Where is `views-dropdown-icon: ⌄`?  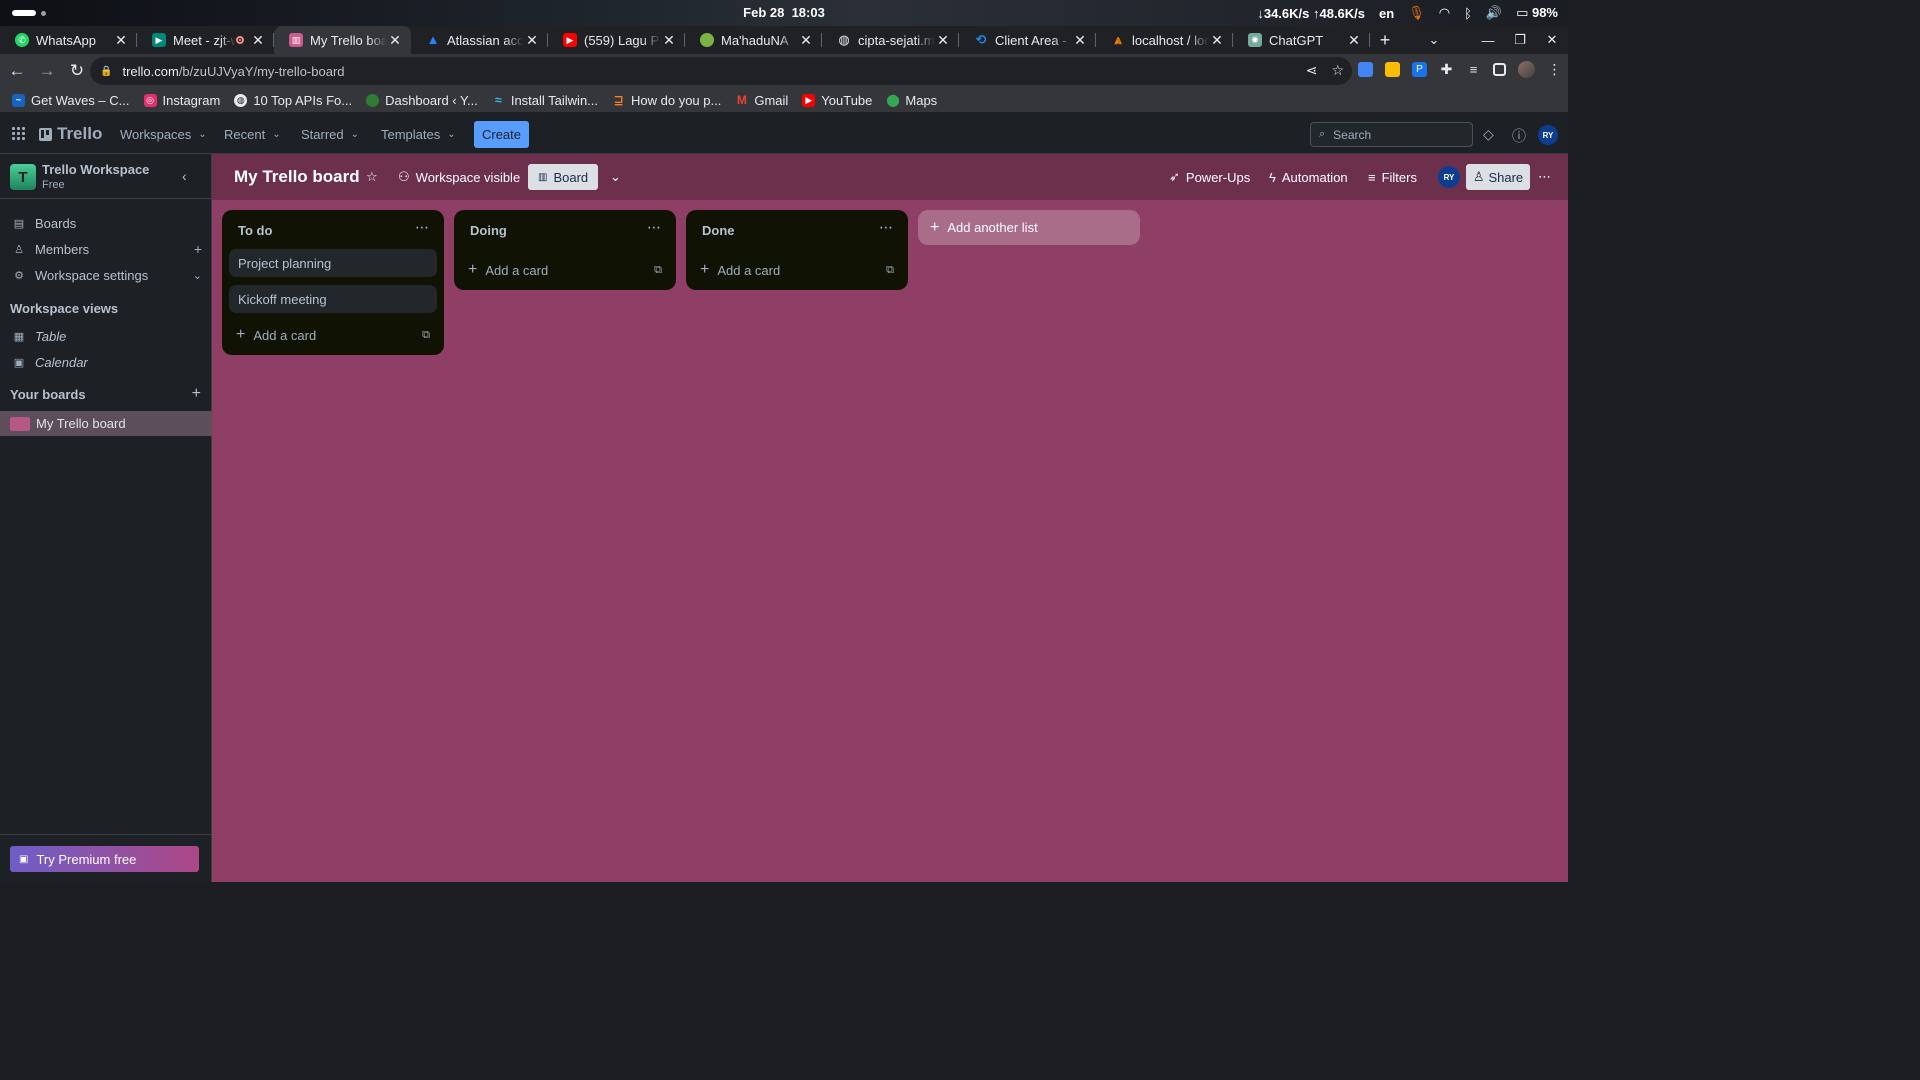
views-dropdown-icon: ⌄ is located at coordinates (615, 177).